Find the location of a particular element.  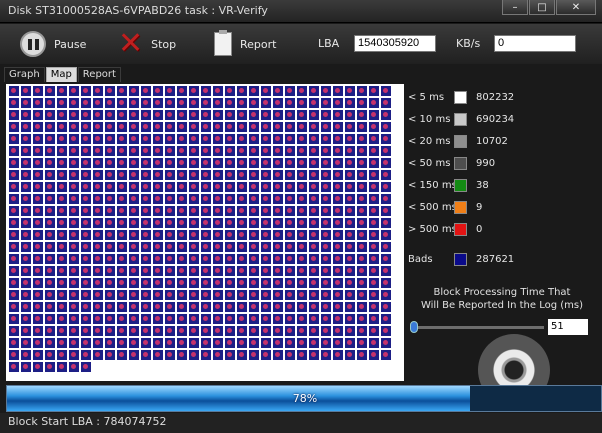

tab-report: Report is located at coordinates (99, 74).